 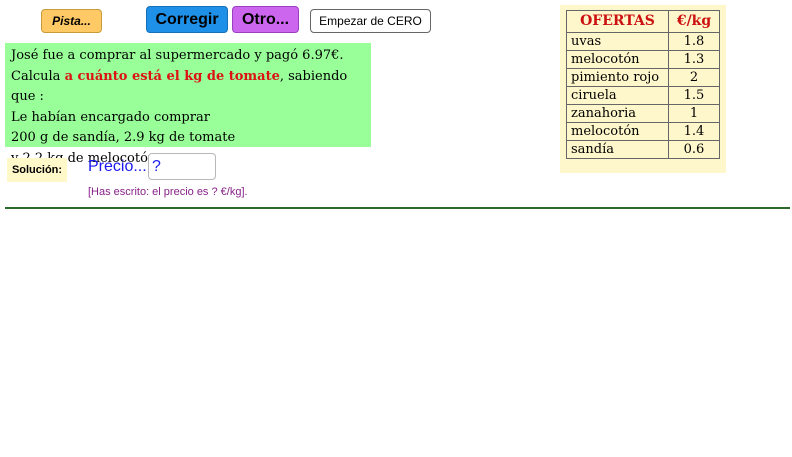 What do you see at coordinates (694, 59) in the screenshot?
I see `offer-price: 1.3` at bounding box center [694, 59].